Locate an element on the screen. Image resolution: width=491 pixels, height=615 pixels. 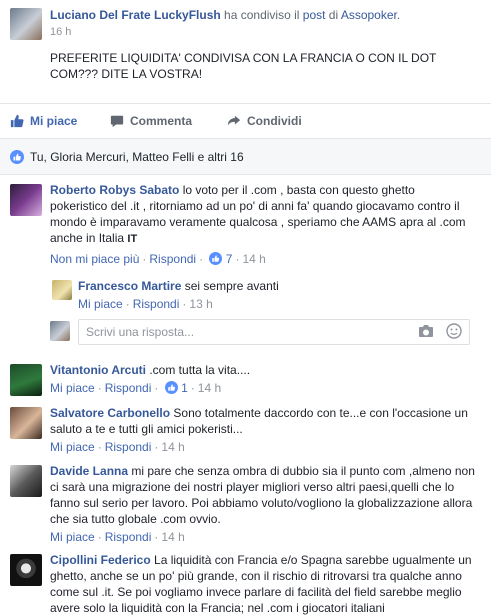
of-text: di is located at coordinates (333, 15).